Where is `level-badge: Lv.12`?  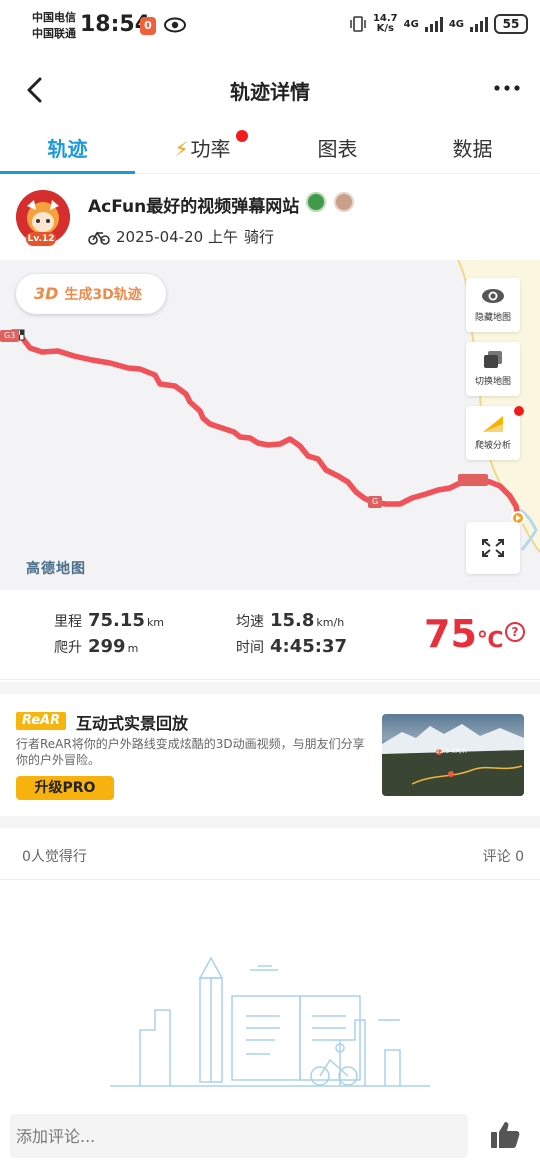 level-badge: Lv.12 is located at coordinates (41, 239).